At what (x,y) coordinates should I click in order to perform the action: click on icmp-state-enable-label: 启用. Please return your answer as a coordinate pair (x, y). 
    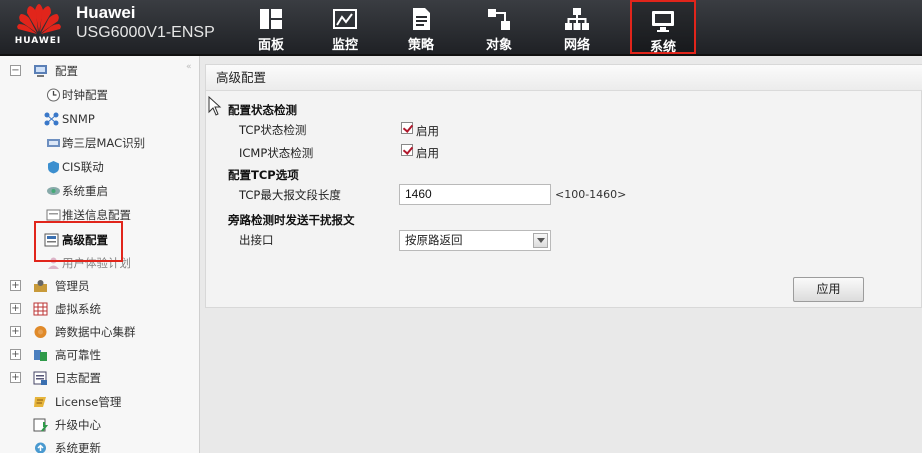
    Looking at the image, I should click on (427, 153).